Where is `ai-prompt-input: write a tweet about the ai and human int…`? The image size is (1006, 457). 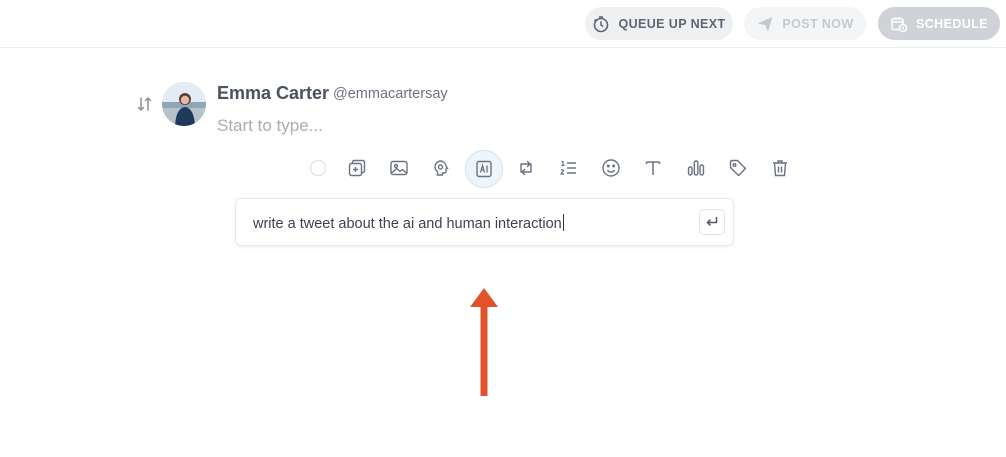
ai-prompt-input: write a tweet about the ai and human int… is located at coordinates (408, 223).